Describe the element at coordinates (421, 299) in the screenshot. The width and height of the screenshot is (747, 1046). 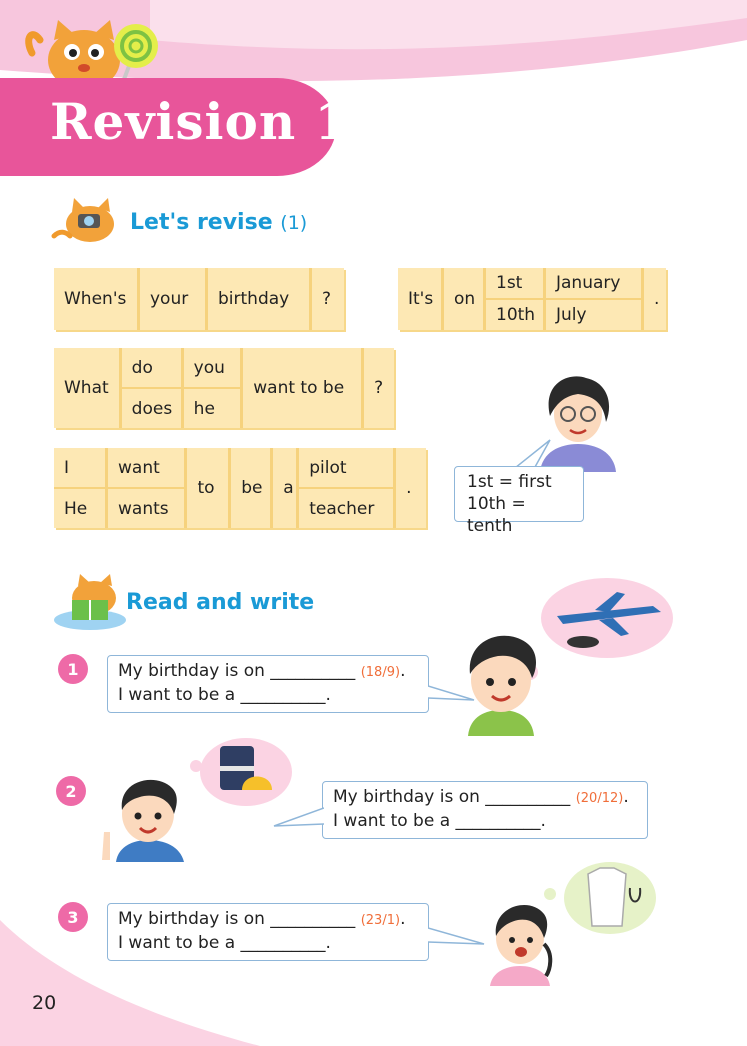
I see `word-cell: It's` at that location.